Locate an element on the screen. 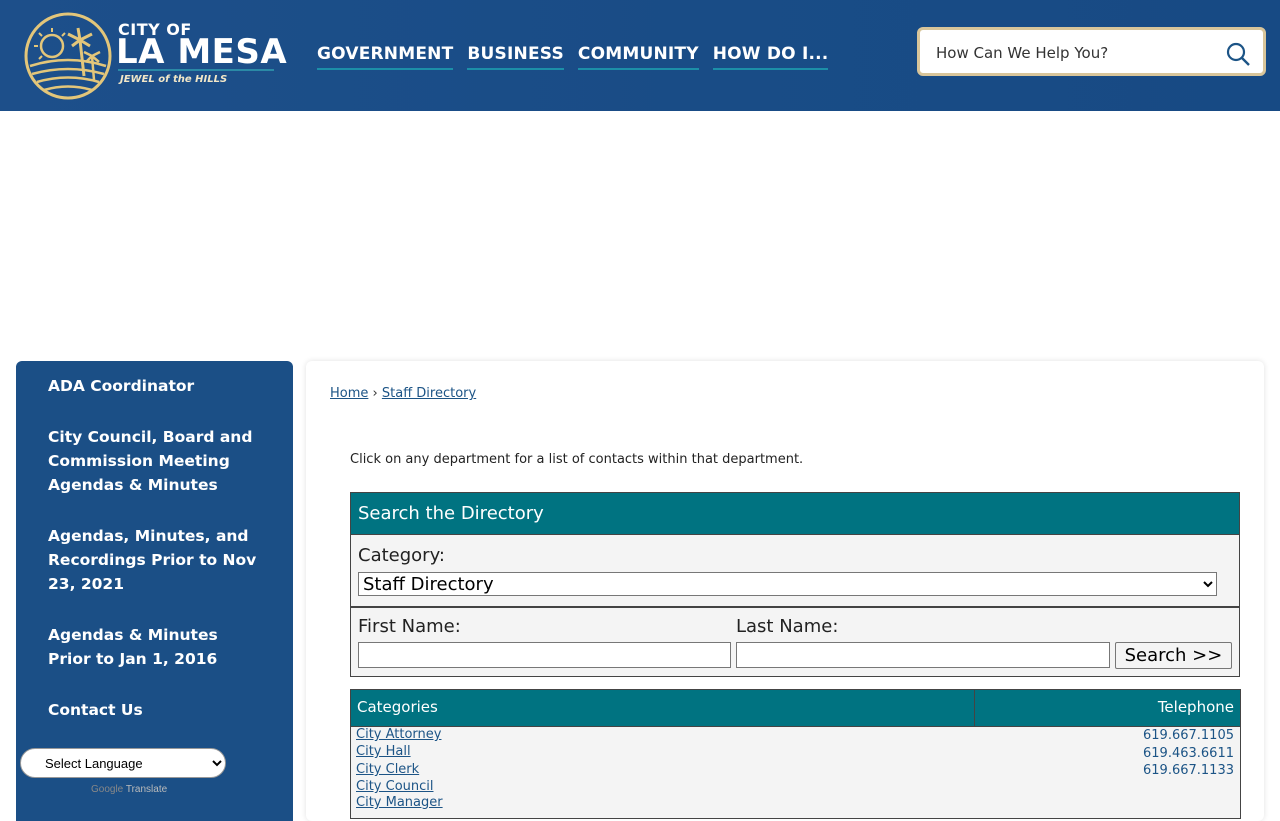 The image size is (1280, 821). sidebar-item-agendas-prior-2016: Agendas & Minutes Prior to Jan 1, 2016 is located at coordinates (153, 647).